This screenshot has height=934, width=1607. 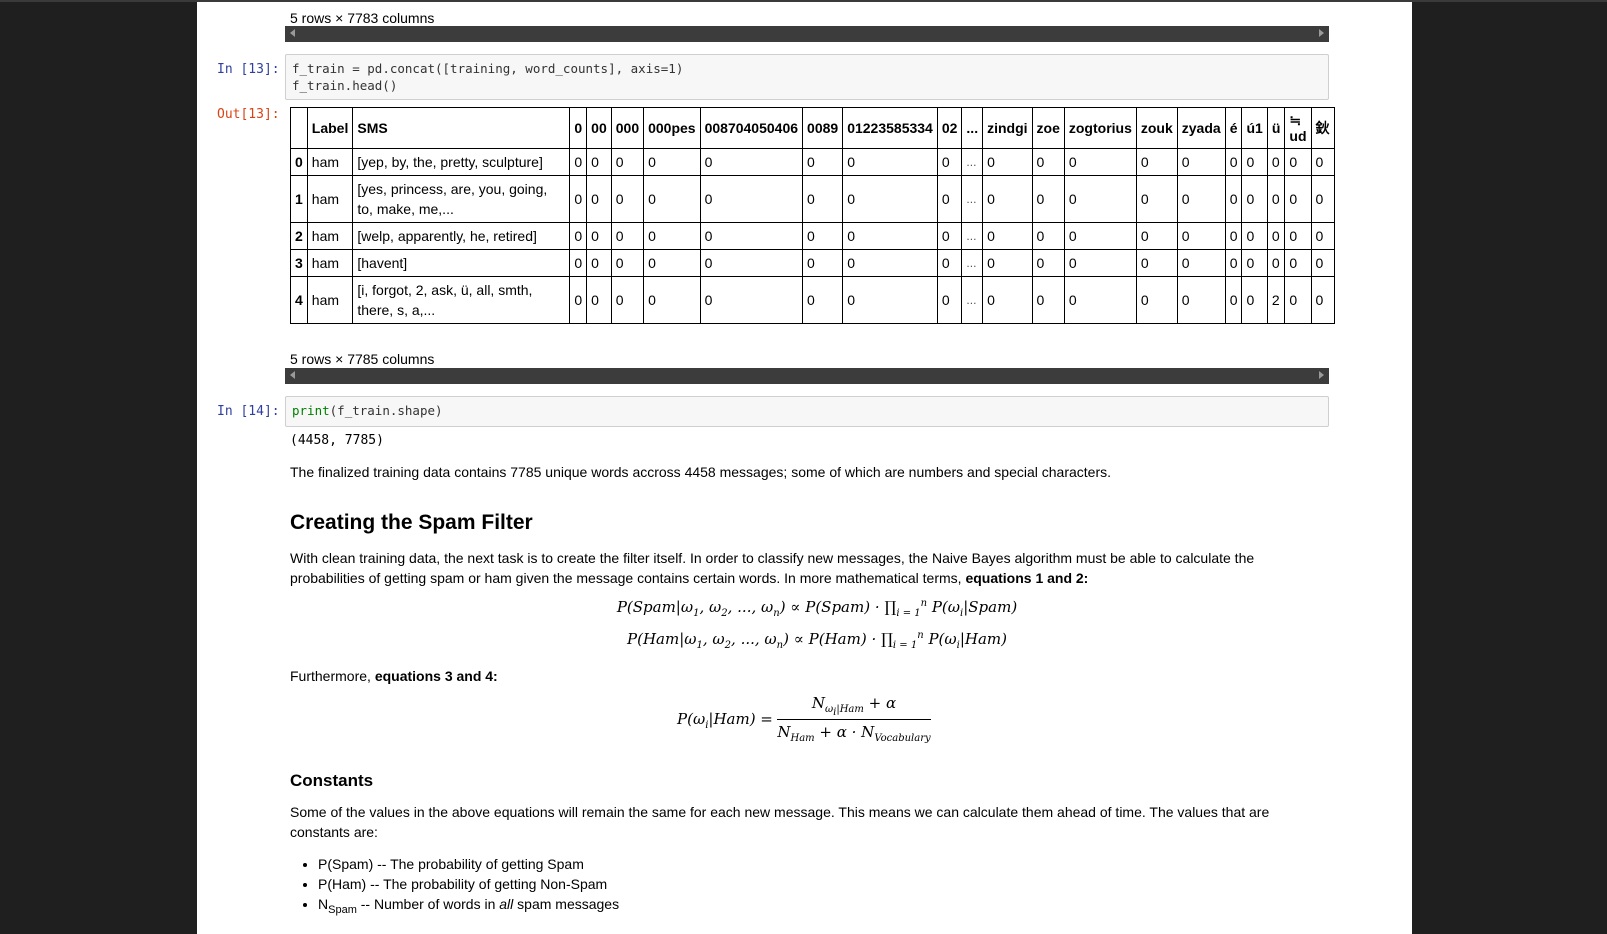 I want to click on cell-14-code-editor: print(f_train.shape), so click(x=807, y=411).